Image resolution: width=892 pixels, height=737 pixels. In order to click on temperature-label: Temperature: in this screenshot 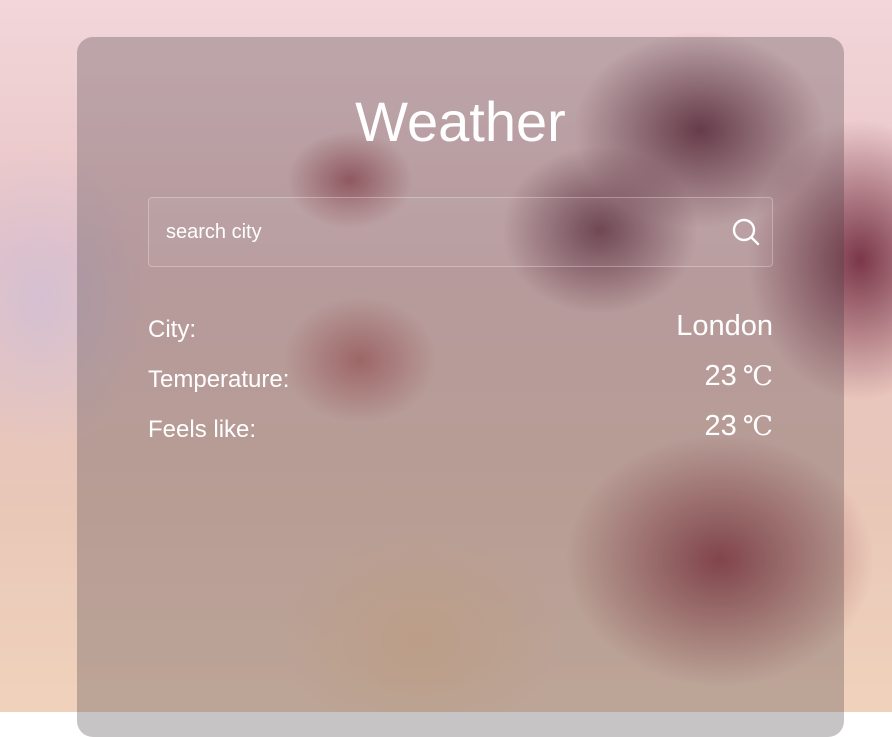, I will do `click(219, 379)`.